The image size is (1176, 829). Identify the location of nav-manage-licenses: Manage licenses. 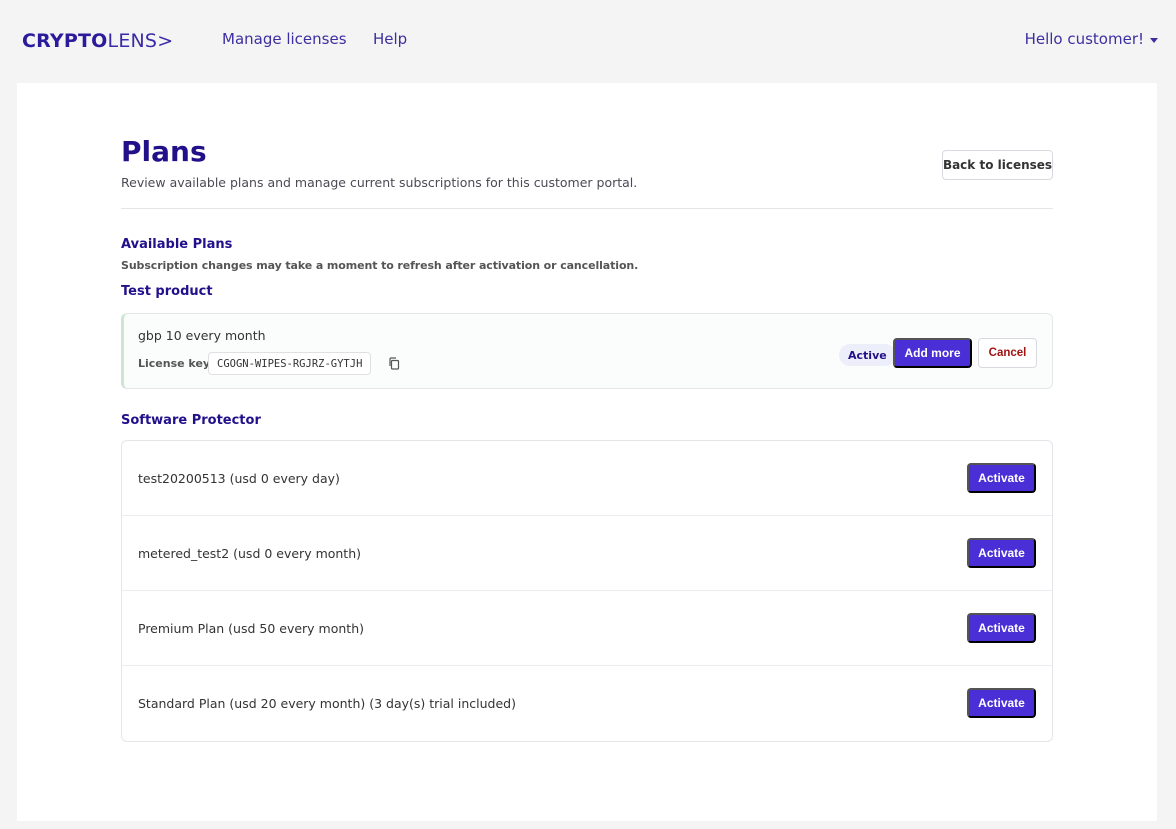
(284, 39).